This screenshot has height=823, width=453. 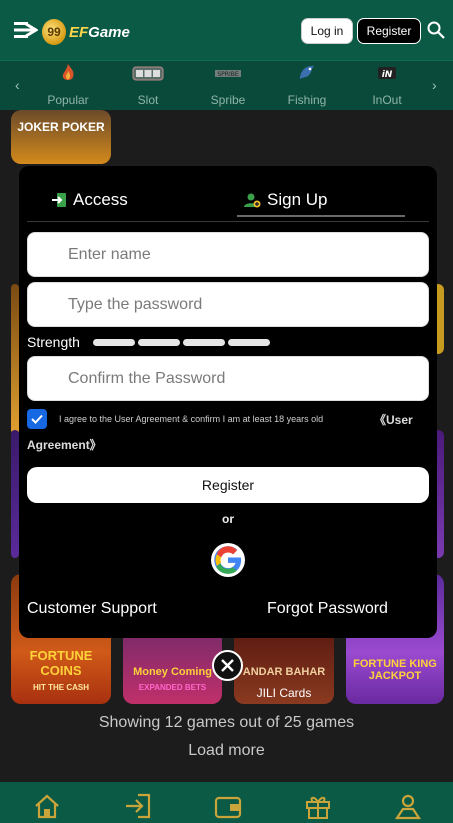 I want to click on game-provider: JILI Cards, so click(x=284, y=693).